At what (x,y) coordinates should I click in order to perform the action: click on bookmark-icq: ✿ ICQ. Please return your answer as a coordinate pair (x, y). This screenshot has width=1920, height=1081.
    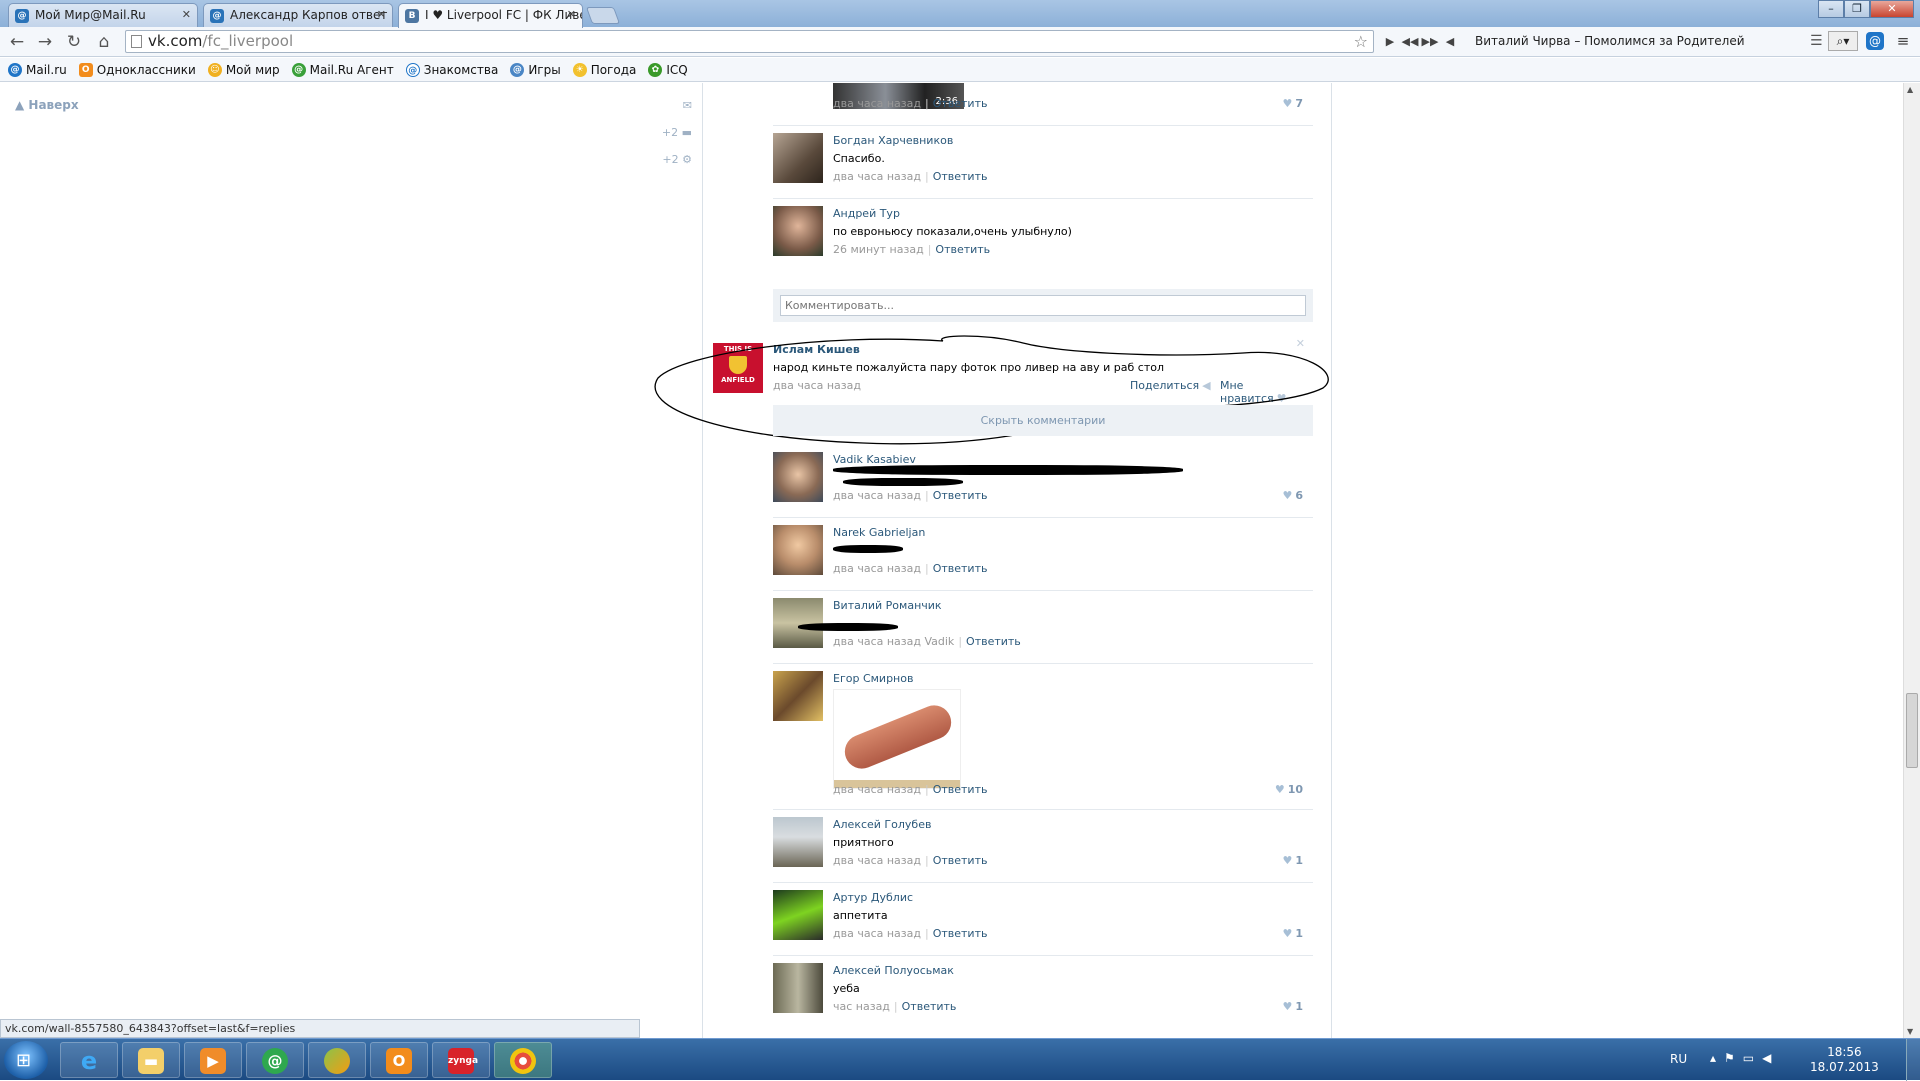
    Looking at the image, I should click on (668, 69).